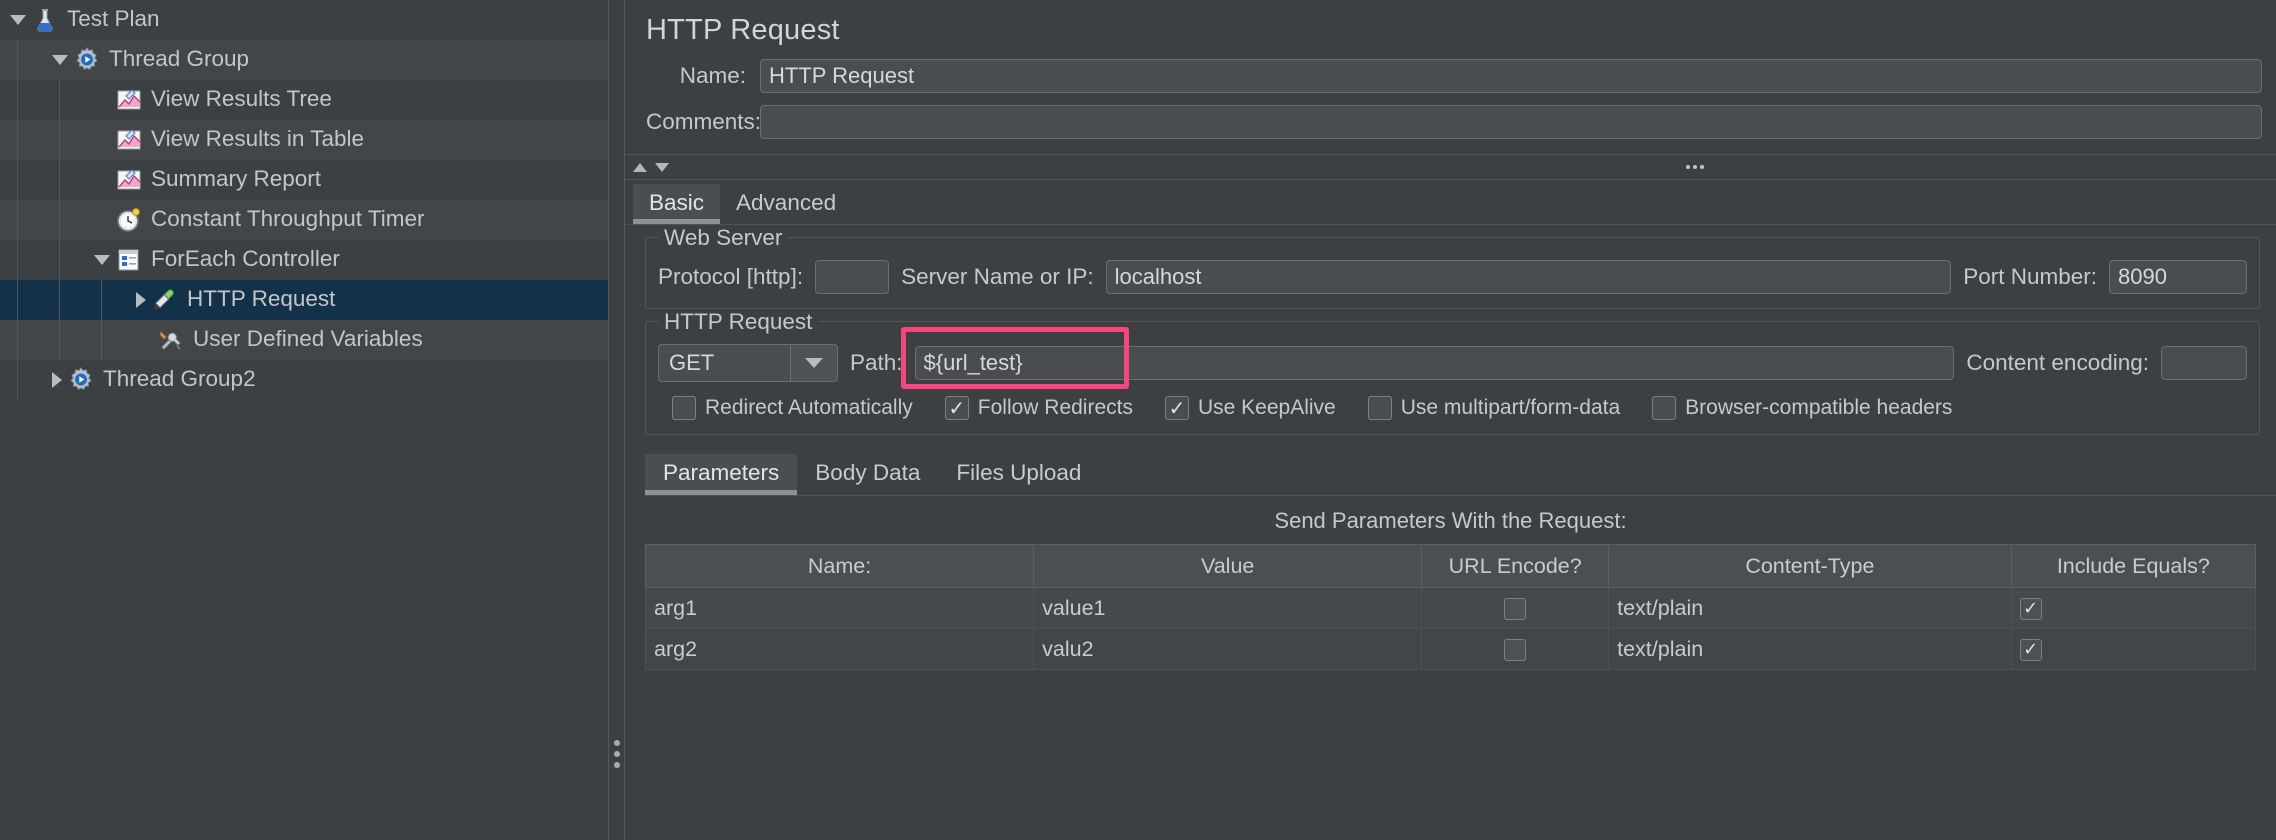 The height and width of the screenshot is (840, 2276). What do you see at coordinates (236, 178) in the screenshot?
I see `tree-item-label: Summary Report` at bounding box center [236, 178].